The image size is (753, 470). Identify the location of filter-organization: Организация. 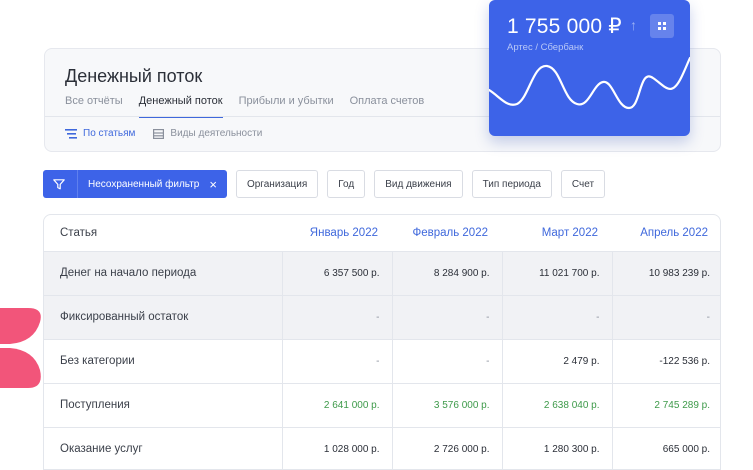
(277, 184).